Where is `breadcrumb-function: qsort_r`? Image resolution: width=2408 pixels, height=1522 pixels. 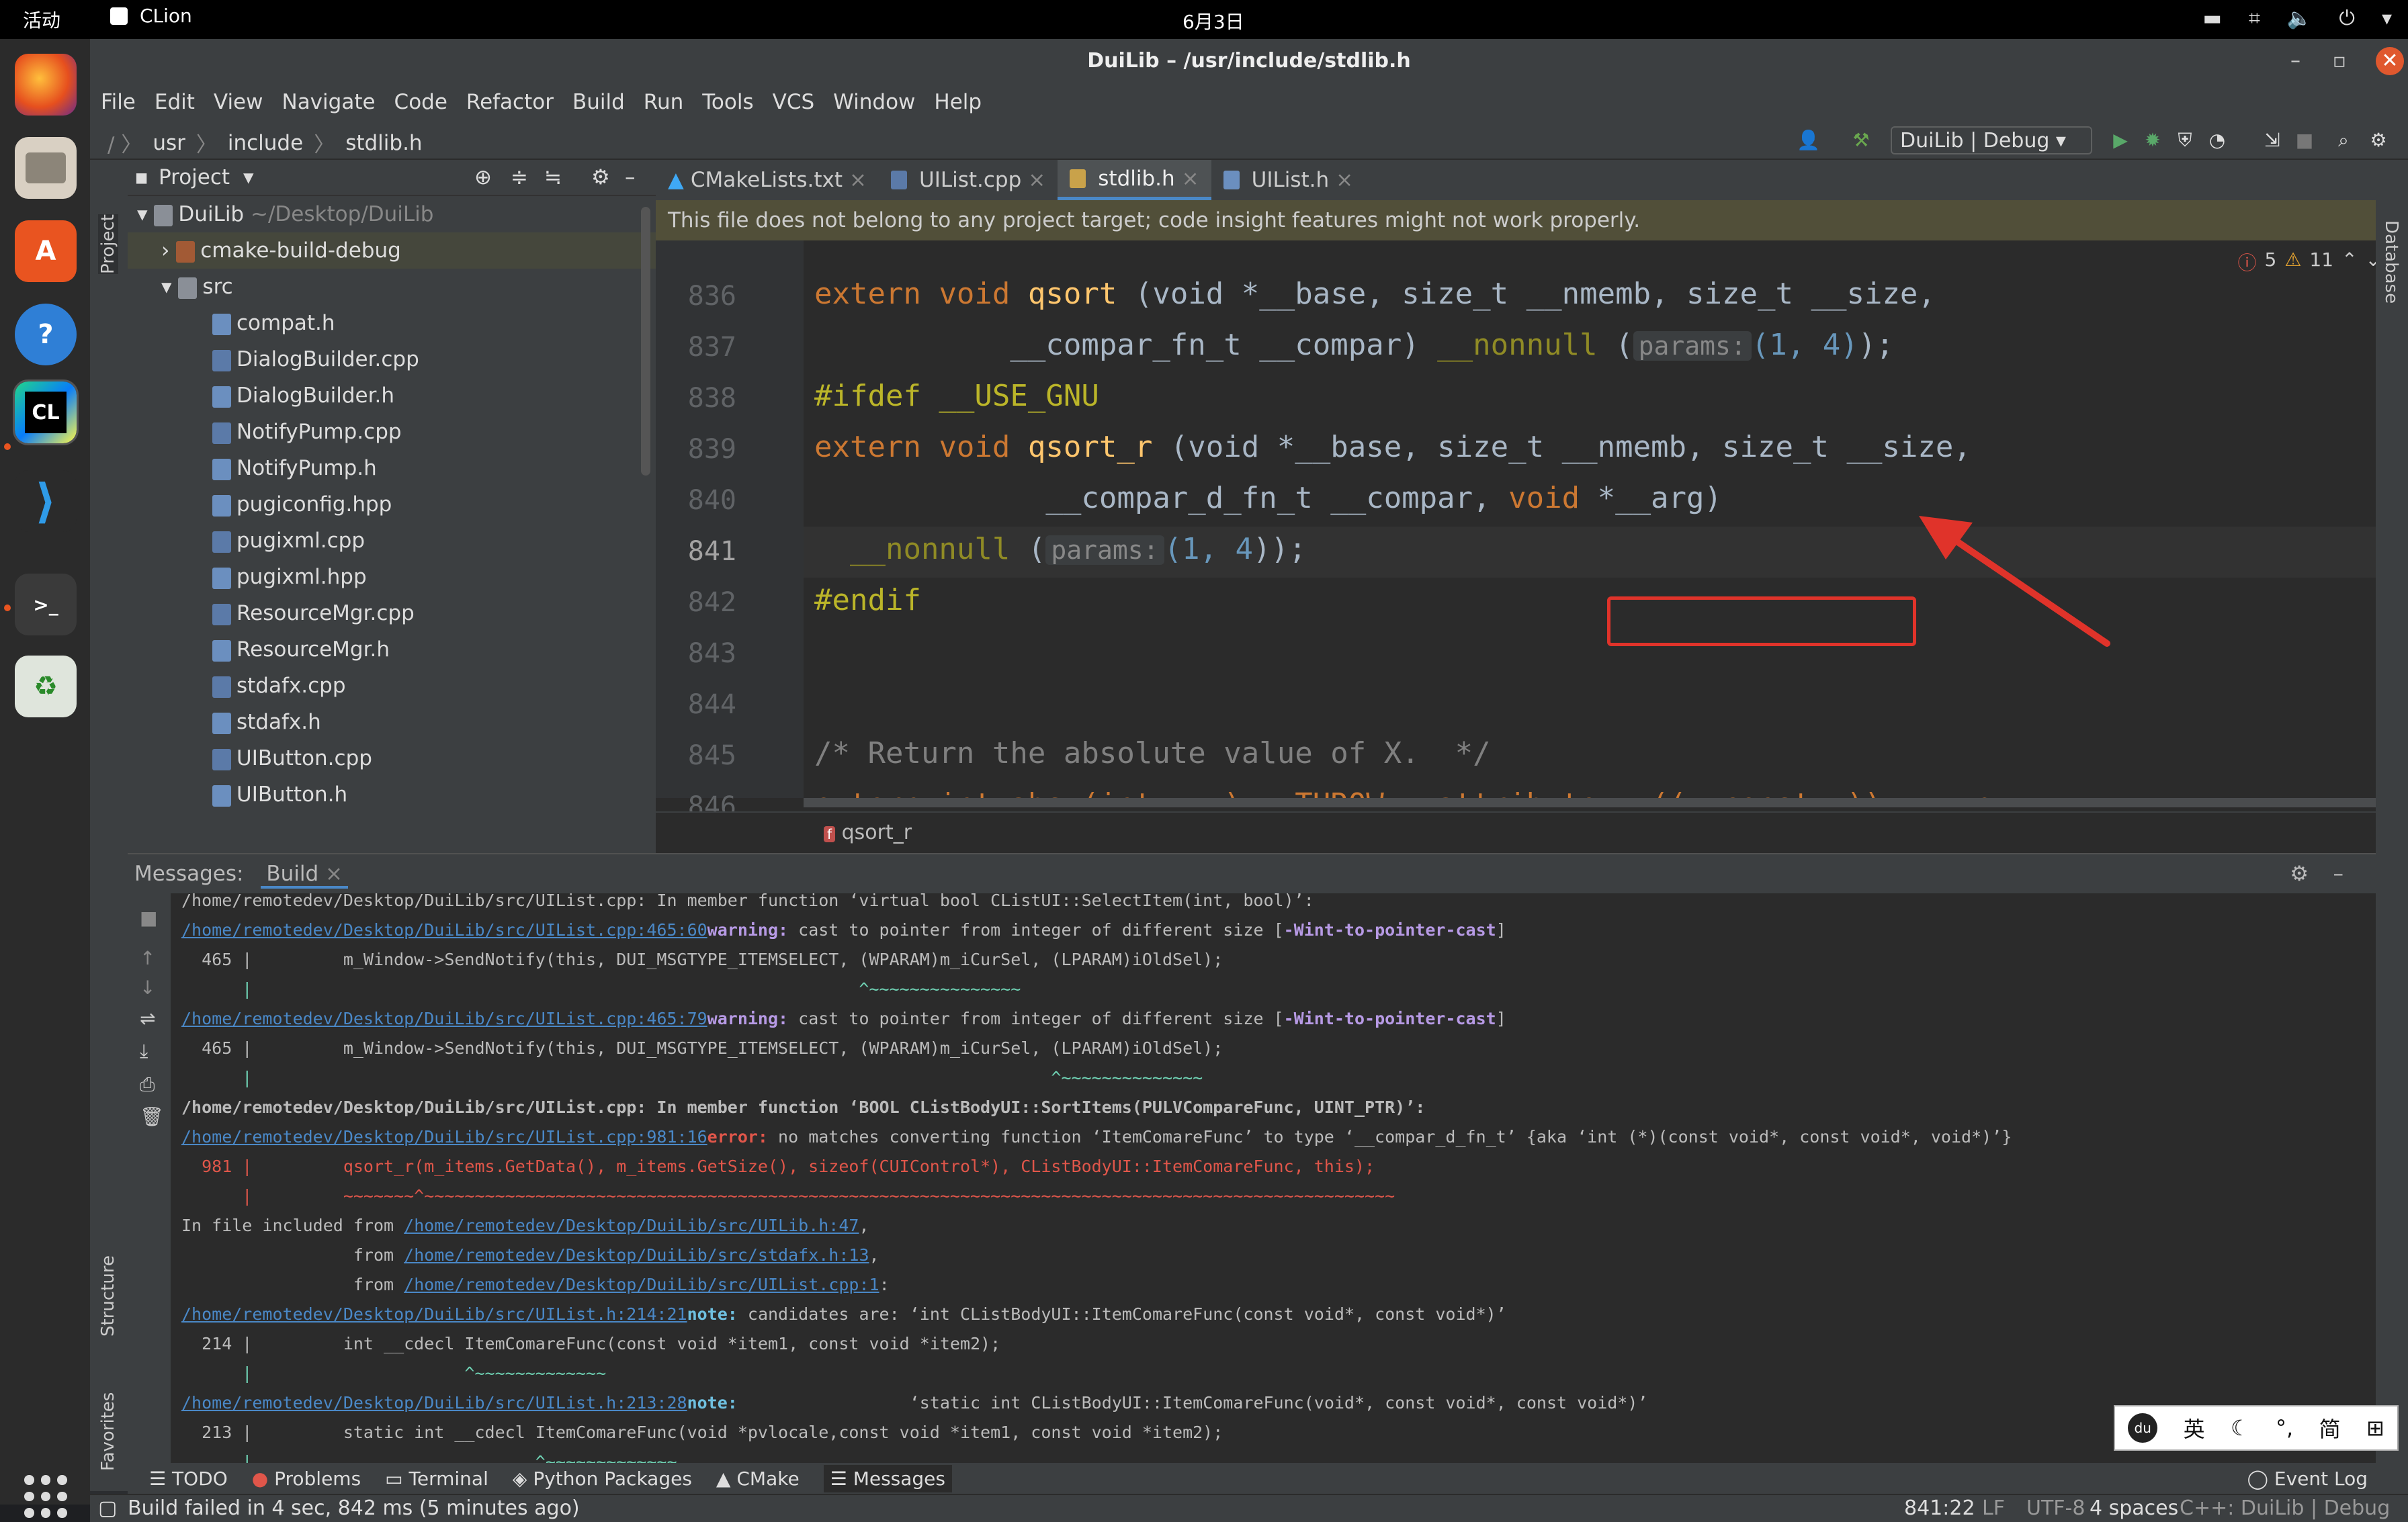
breadcrumb-function: qsort_r is located at coordinates (877, 832).